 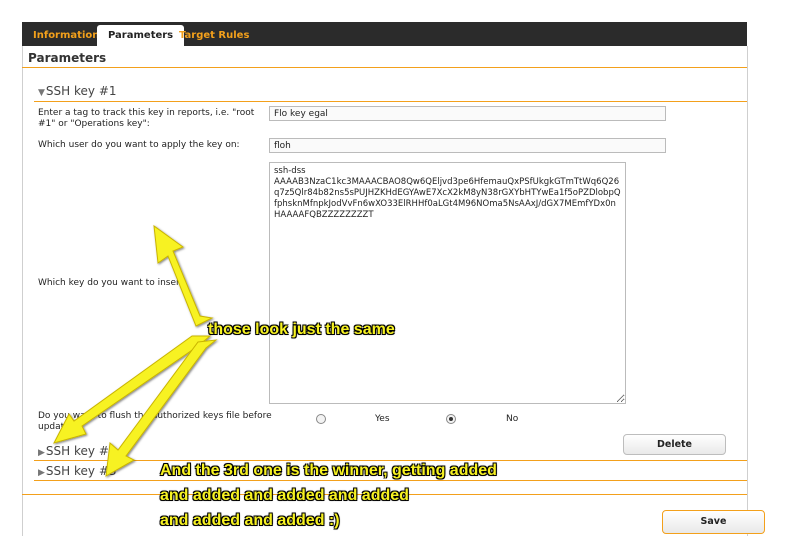 I want to click on annotation-note-1: those look just the same, so click(x=301, y=329).